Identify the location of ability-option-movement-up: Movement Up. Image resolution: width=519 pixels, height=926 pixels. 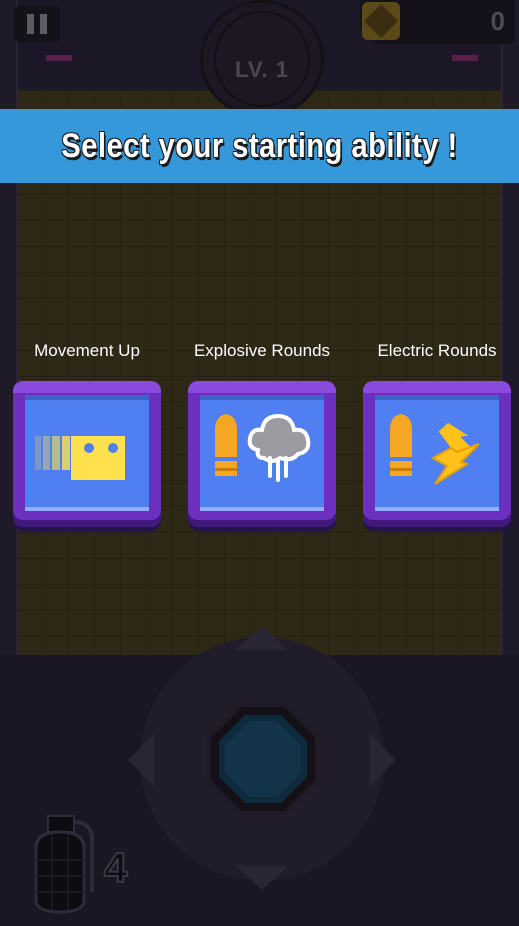
(87, 432).